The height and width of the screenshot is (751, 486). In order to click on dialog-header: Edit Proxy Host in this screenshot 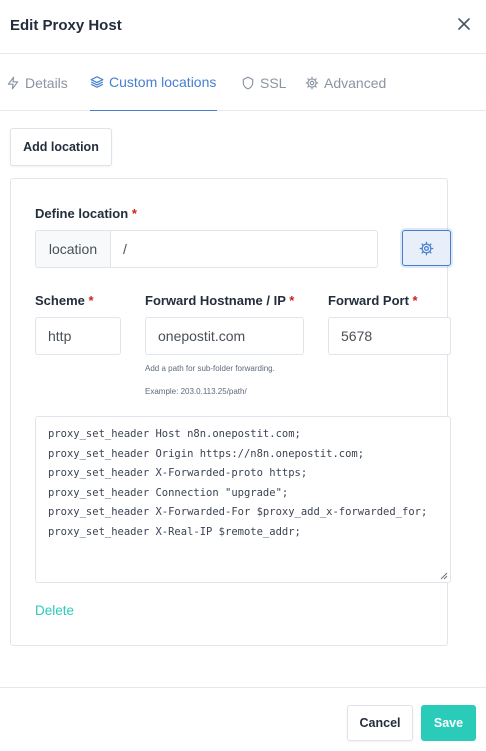, I will do `click(243, 27)`.